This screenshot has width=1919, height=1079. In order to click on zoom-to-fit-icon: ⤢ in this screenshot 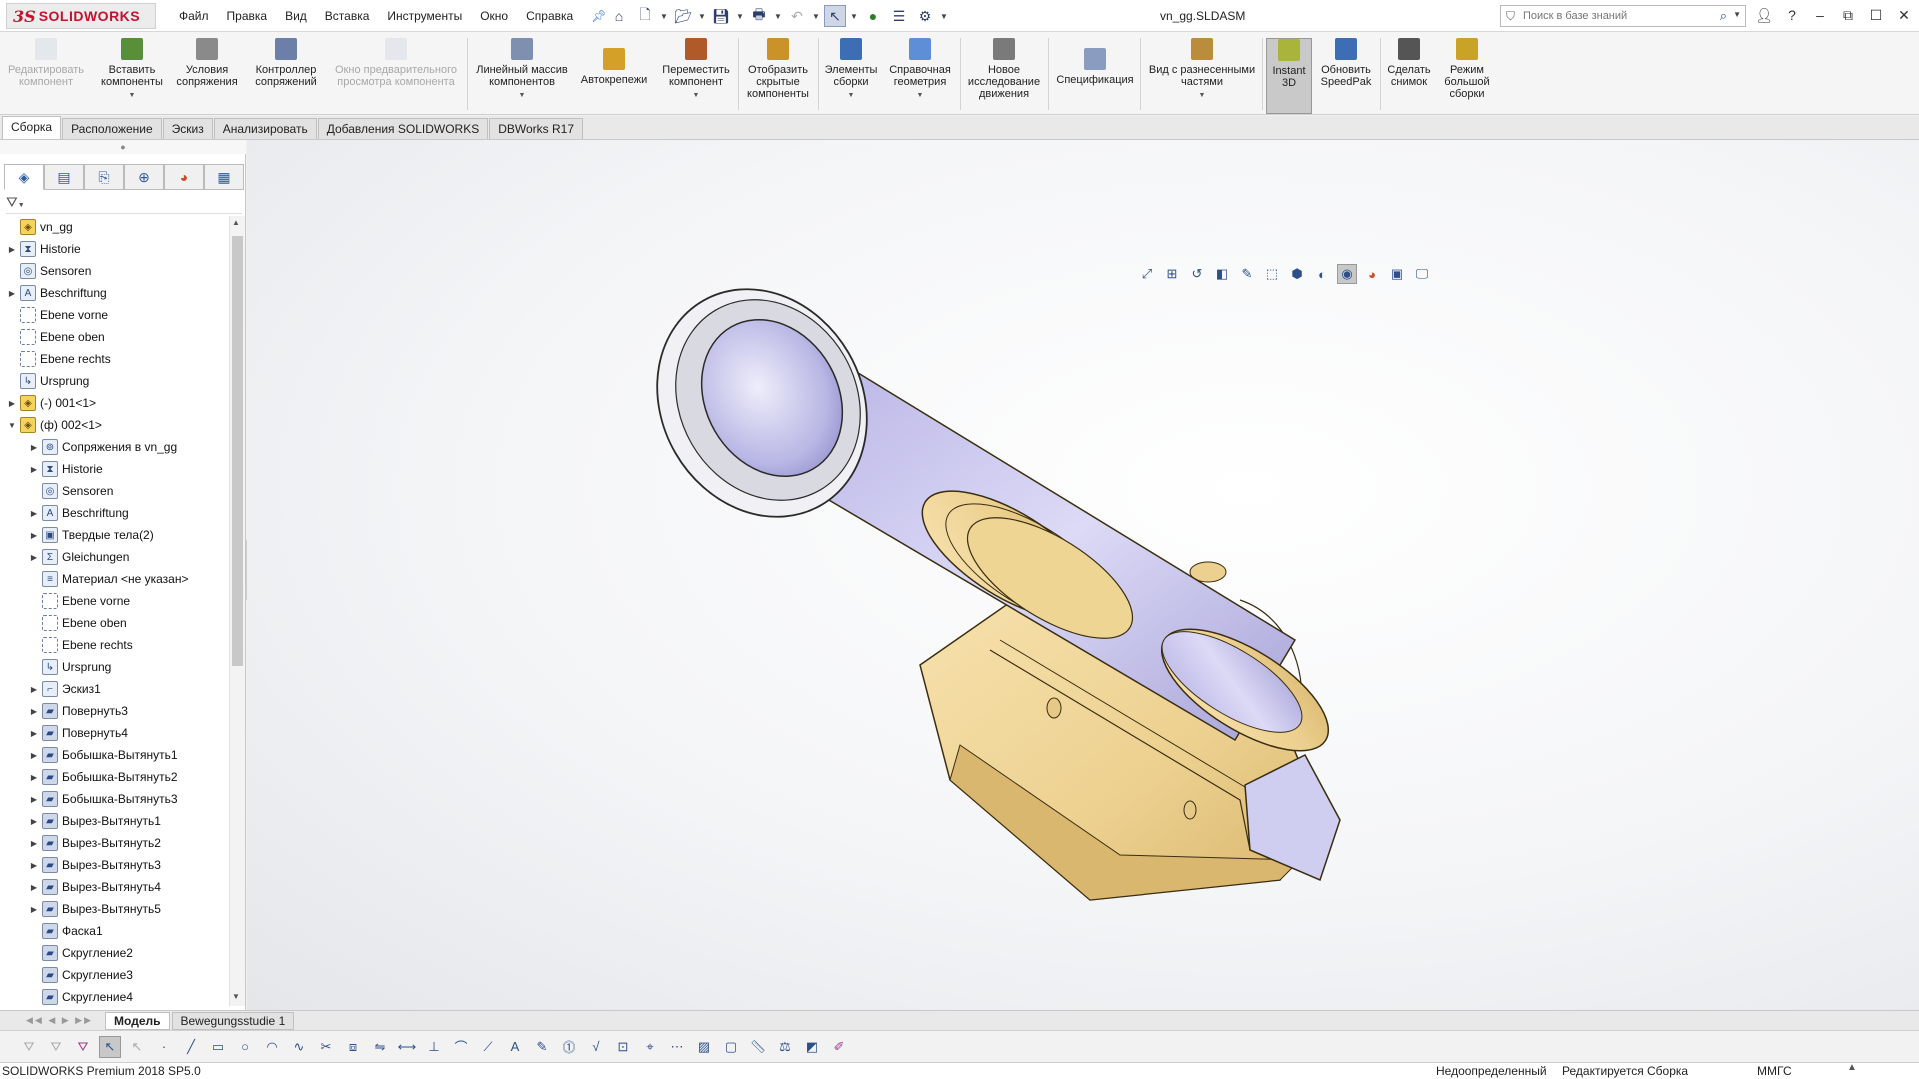, I will do `click(1147, 274)`.